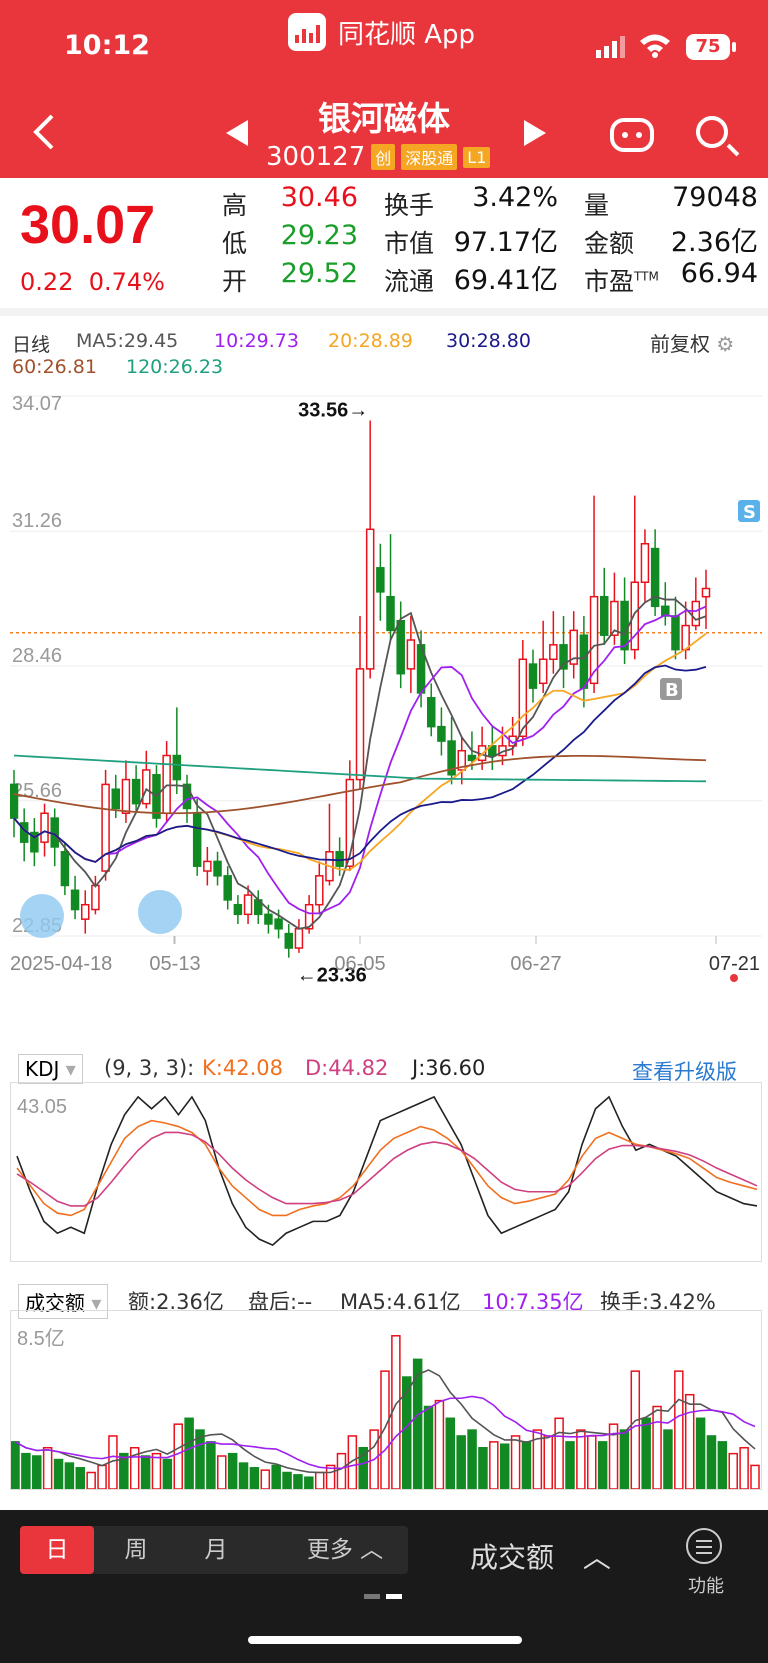 Image resolution: width=768 pixels, height=1663 pixels. Describe the element at coordinates (535, 133) in the screenshot. I see `next-stock-icon` at that location.